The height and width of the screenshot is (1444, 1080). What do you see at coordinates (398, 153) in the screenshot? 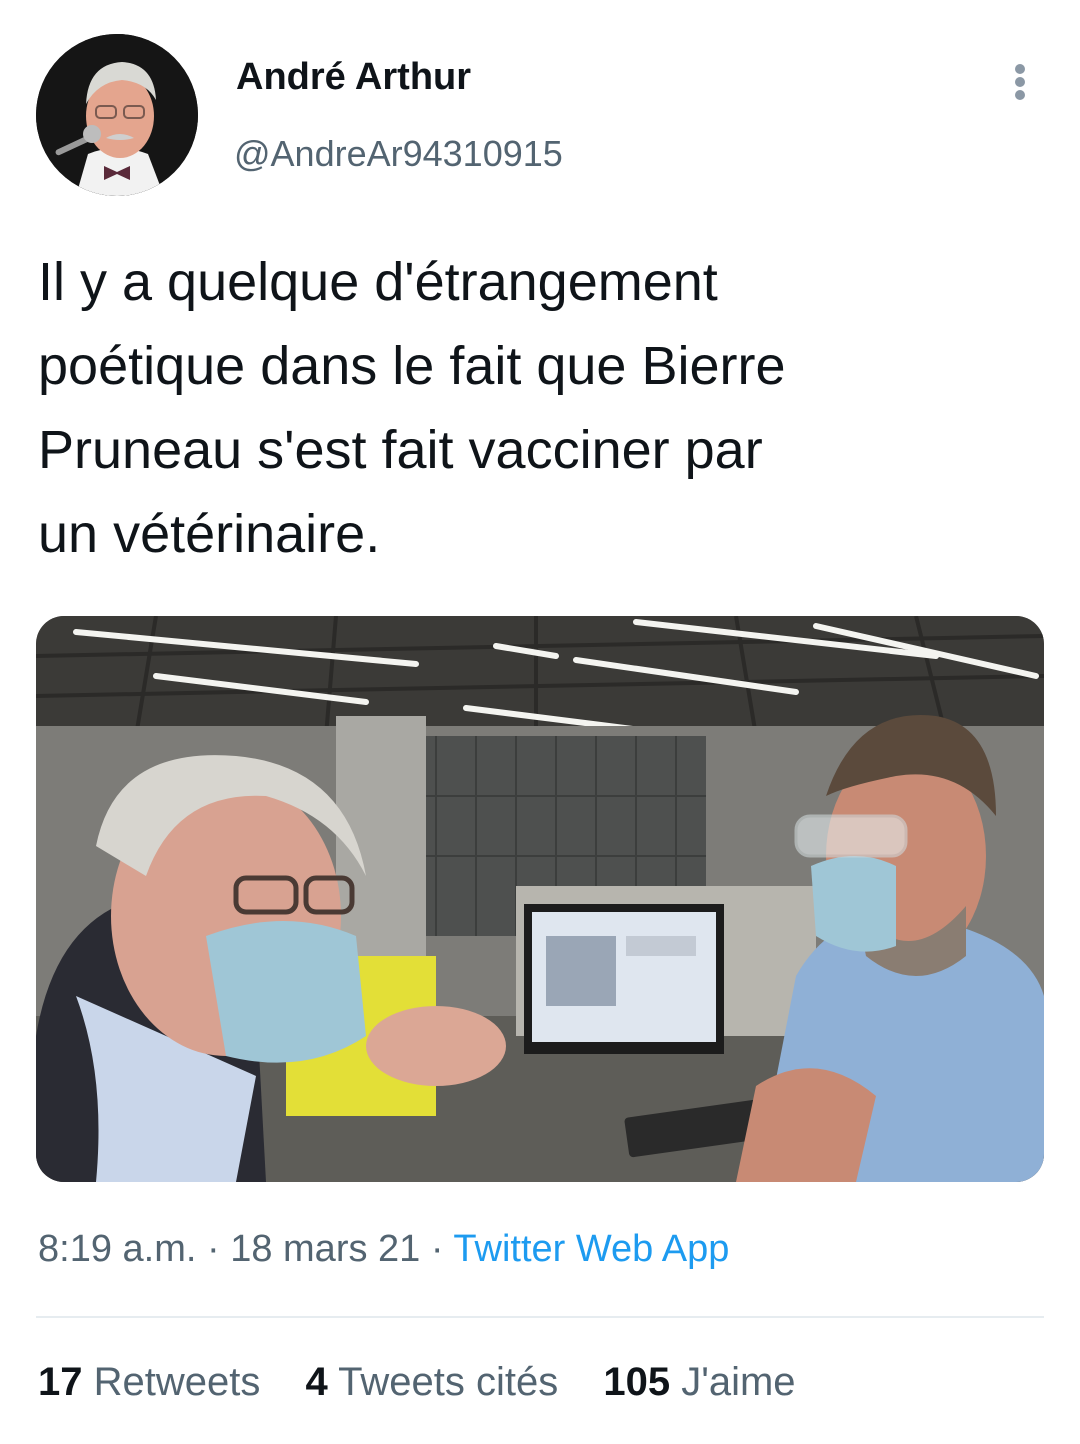
I see `author-handle: @AndreAr94310915` at bounding box center [398, 153].